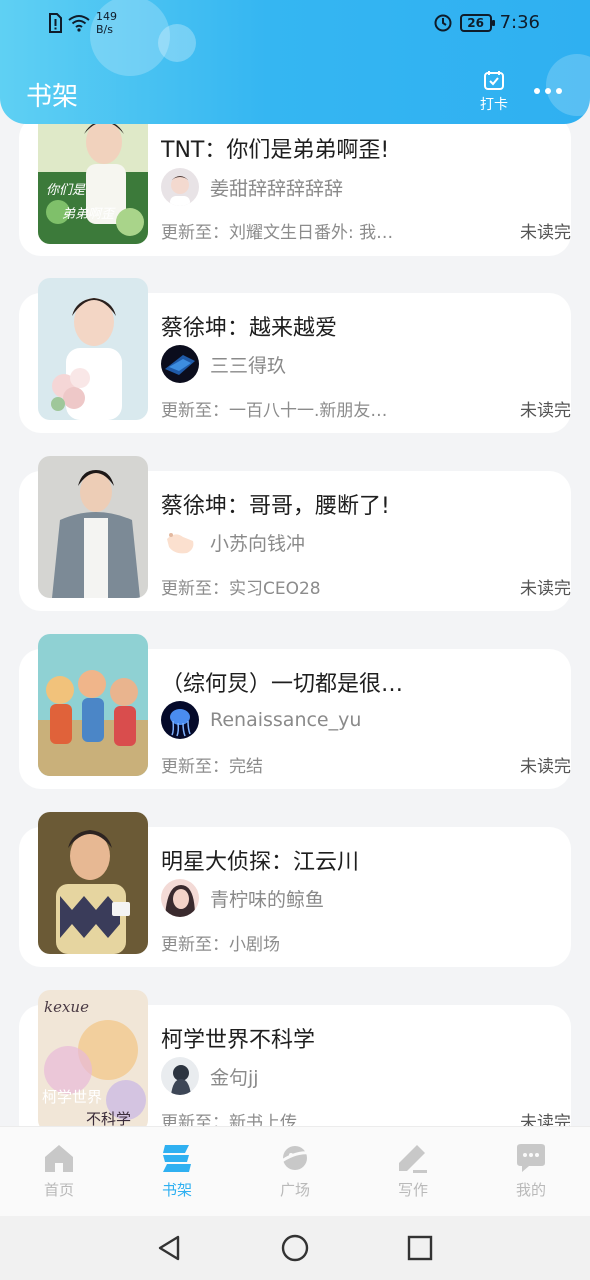 This screenshot has height=1280, width=590. What do you see at coordinates (55, 23) in the screenshot?
I see `sim-alert-icon` at bounding box center [55, 23].